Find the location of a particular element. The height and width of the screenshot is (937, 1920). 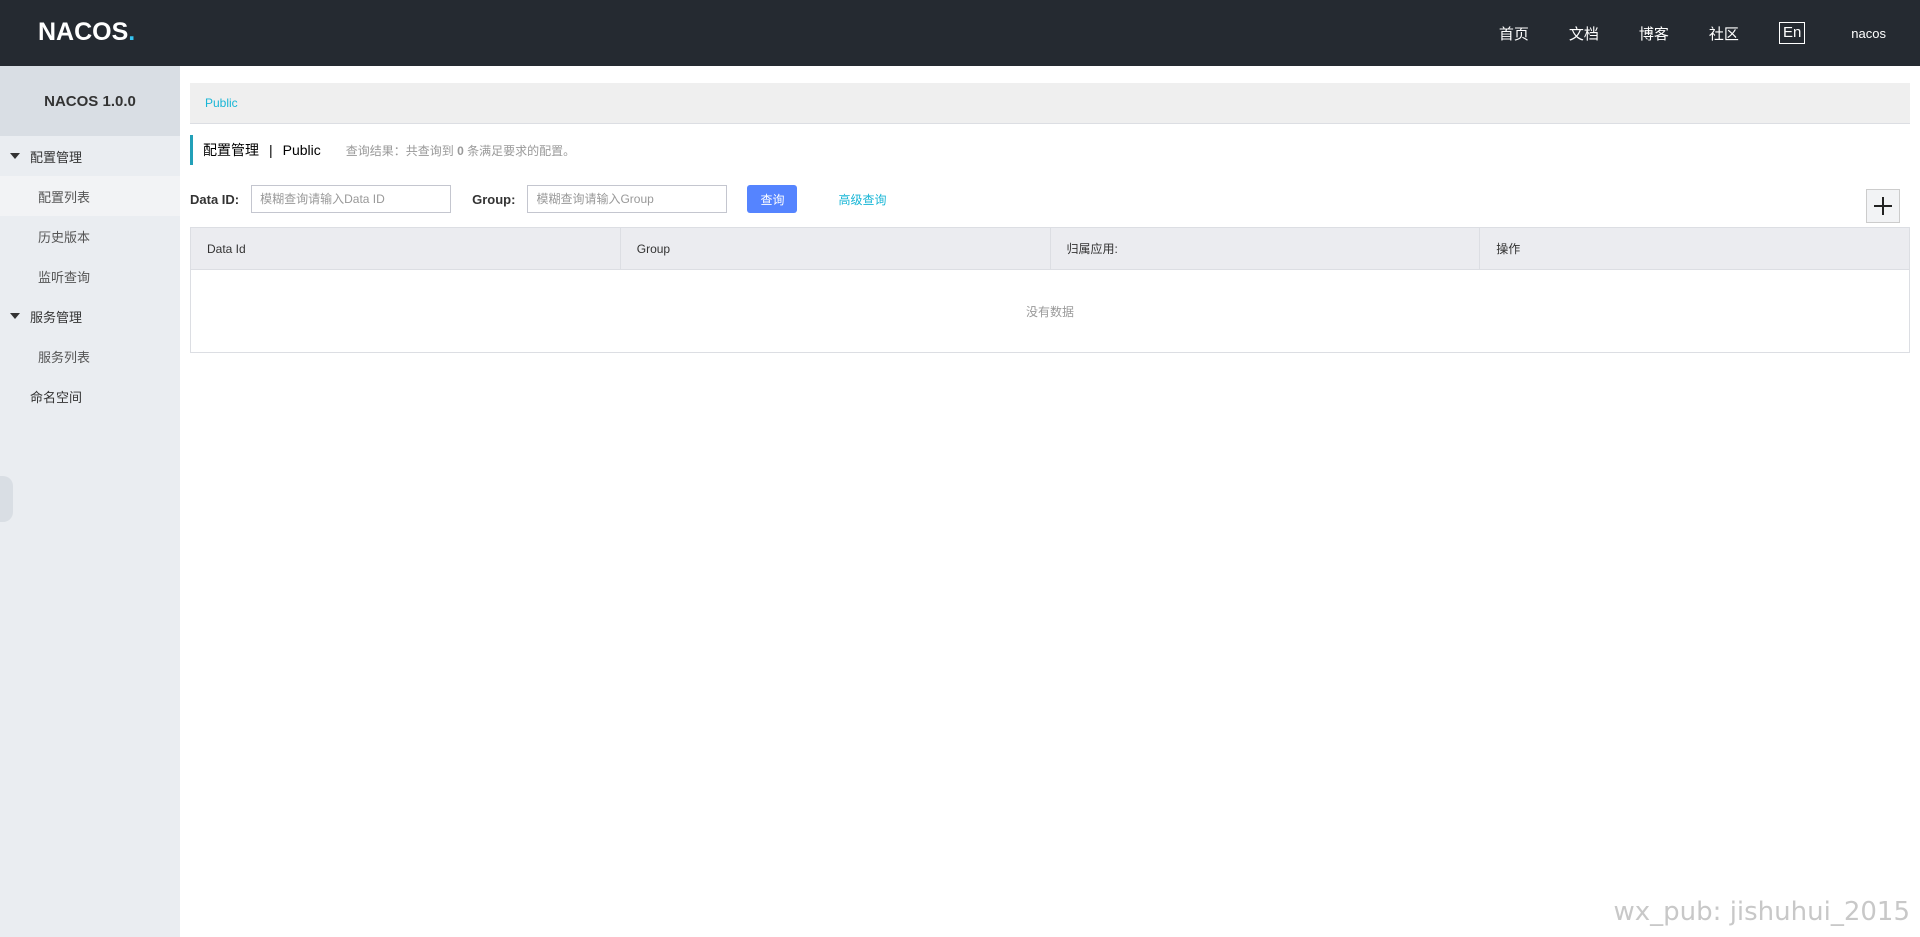

nav-home: 首页 is located at coordinates (1514, 33).